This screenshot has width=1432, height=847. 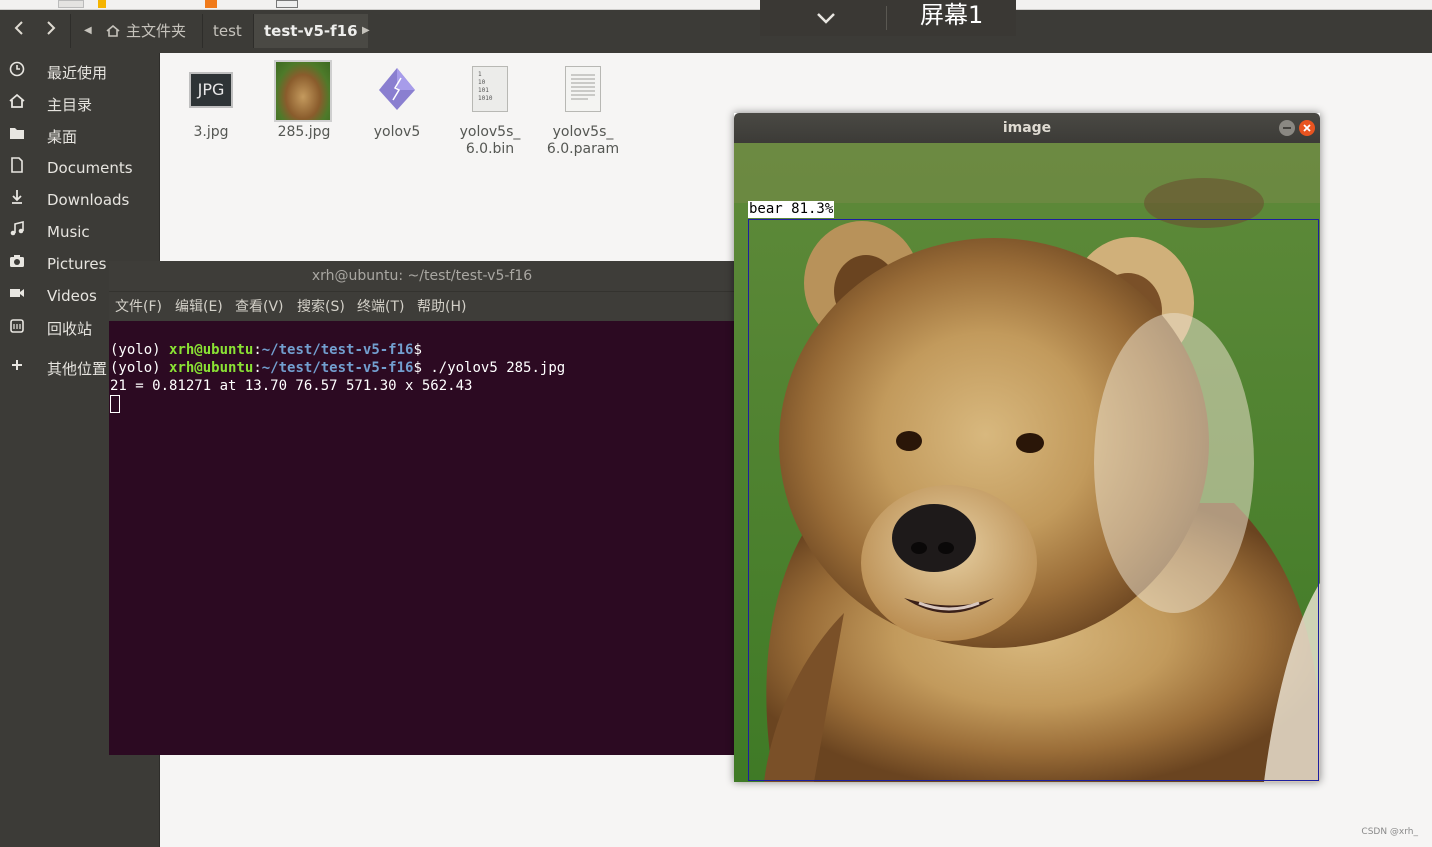 I want to click on sidebar-item-recent: 最近使用, so click(x=77, y=73).